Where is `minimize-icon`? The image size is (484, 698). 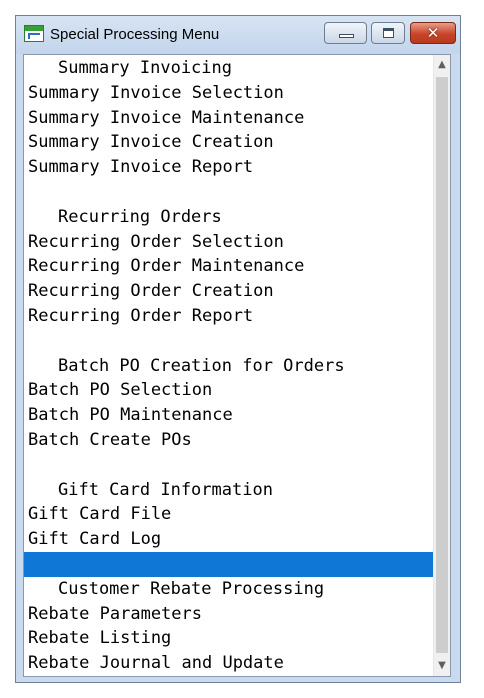 minimize-icon is located at coordinates (346, 36).